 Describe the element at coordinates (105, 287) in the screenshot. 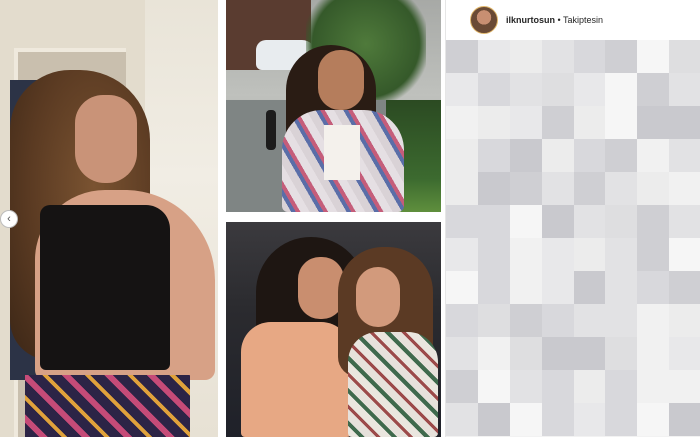

I see `black-crop-top` at that location.